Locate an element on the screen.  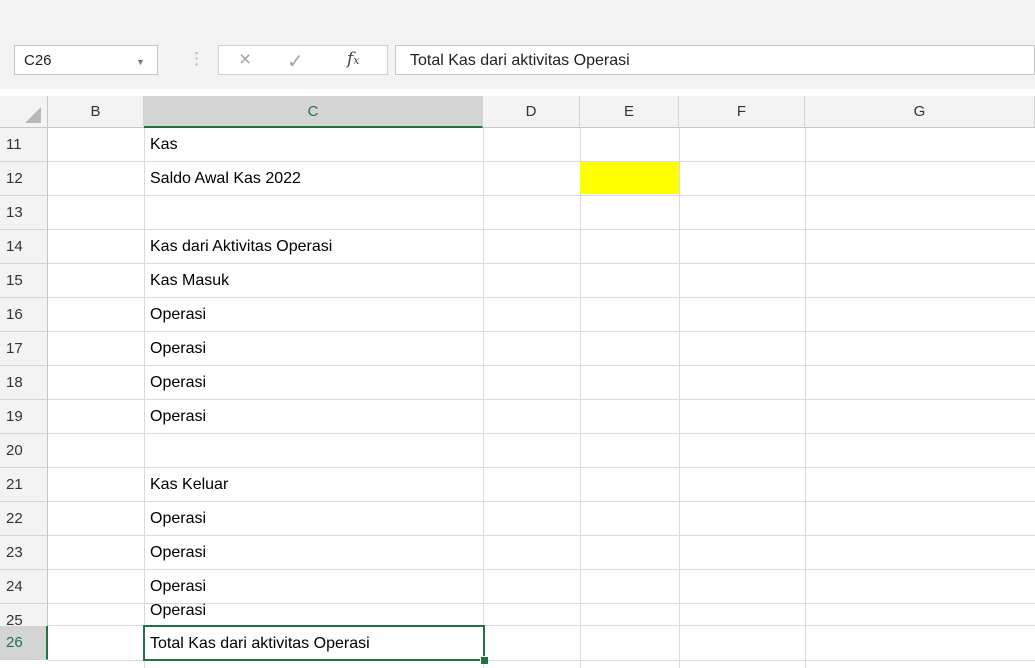
select-all-triangle-icon is located at coordinates (33, 115).